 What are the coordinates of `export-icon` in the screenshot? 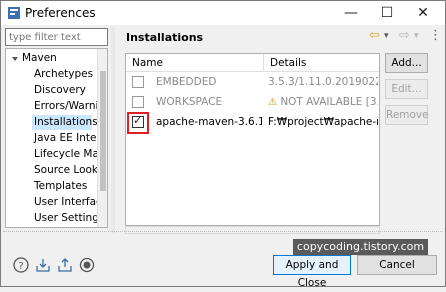 It's located at (65, 265).